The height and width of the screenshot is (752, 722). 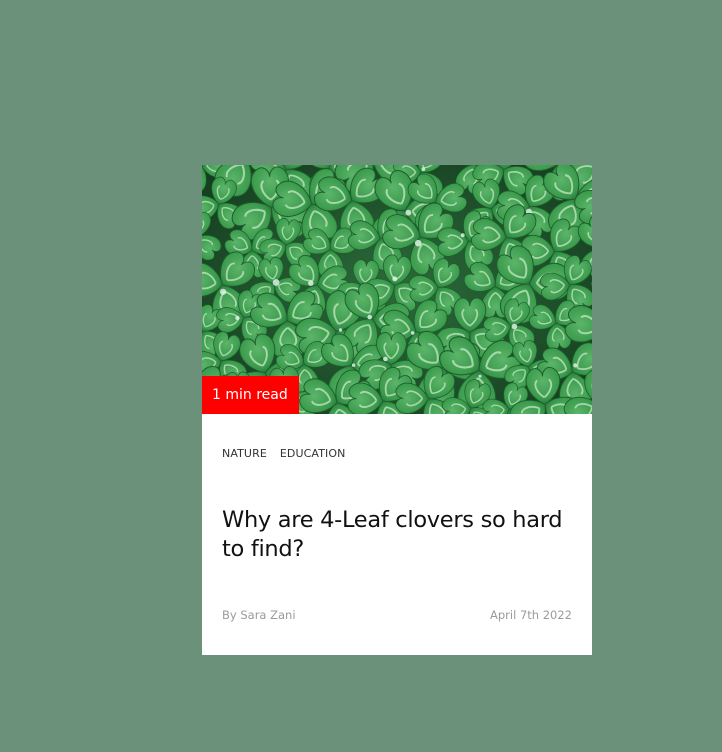 I want to click on tag-list: NATURE EDUCATION, so click(x=283, y=453).